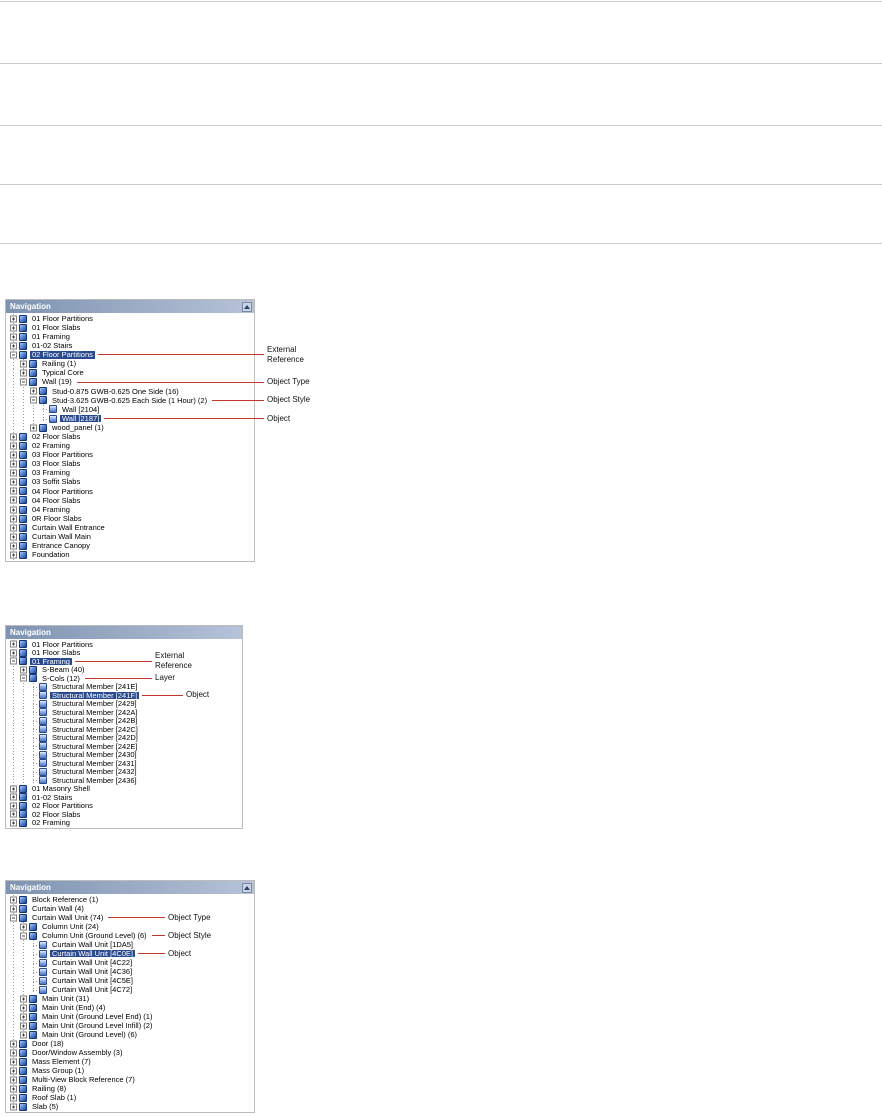 The height and width of the screenshot is (1117, 882). Describe the element at coordinates (131, 1016) in the screenshot. I see `tree-item: Main Unit (Ground Level End) (1)` at that location.